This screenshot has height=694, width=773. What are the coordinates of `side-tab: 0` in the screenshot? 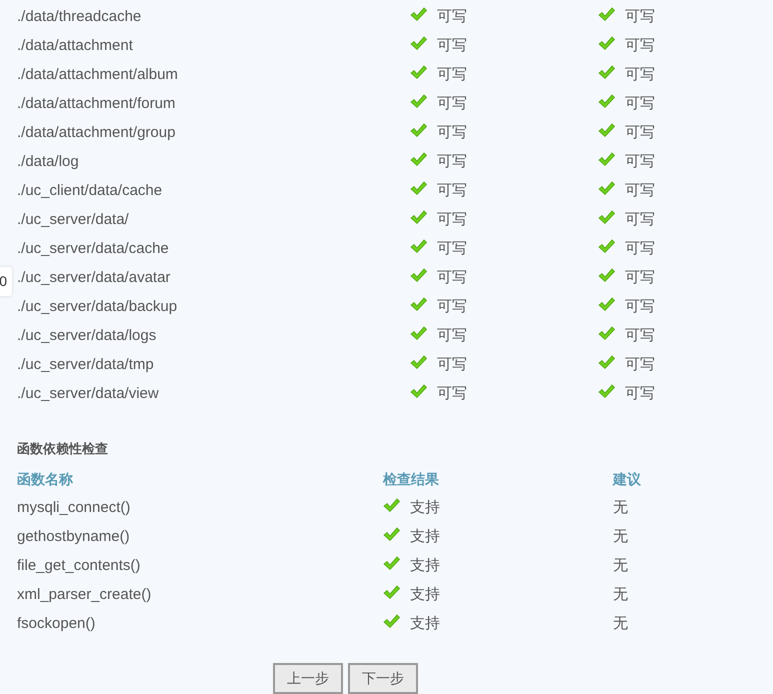 It's located at (6, 281).